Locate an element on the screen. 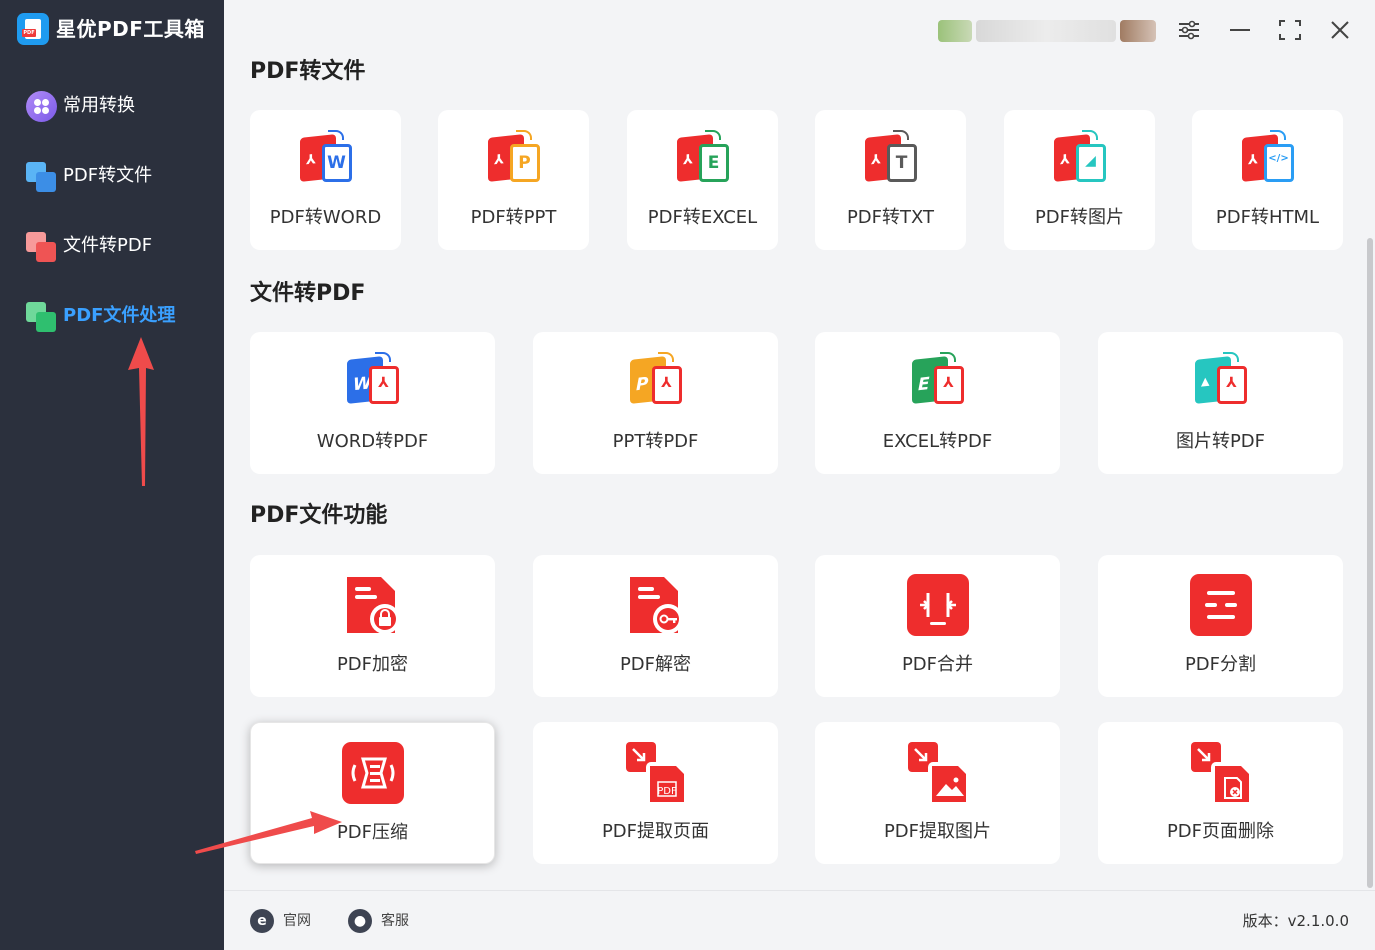 The height and width of the screenshot is (950, 1375). tool-card-pdfppt-0-1: ⅄ P PDF转PPT is located at coordinates (513, 180).